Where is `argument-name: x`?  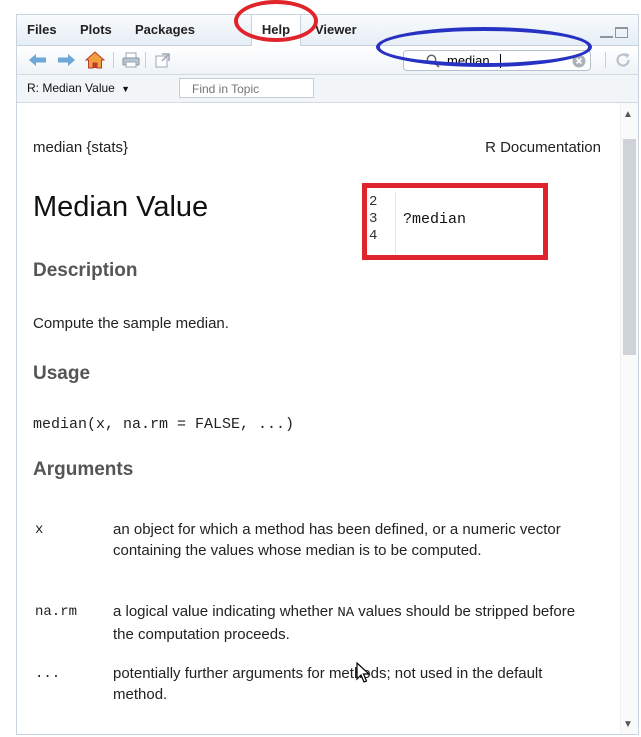 argument-name: x is located at coordinates (39, 530).